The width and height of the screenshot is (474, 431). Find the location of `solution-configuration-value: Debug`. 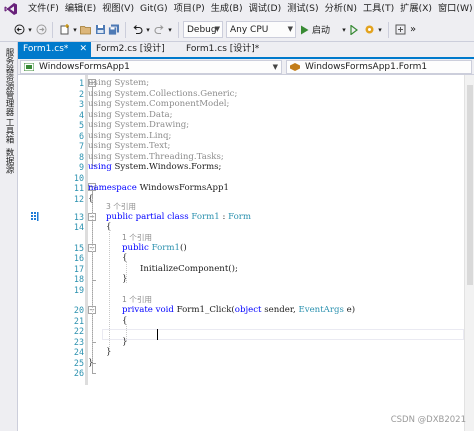

solution-configuration-value: Debug is located at coordinates (202, 29).